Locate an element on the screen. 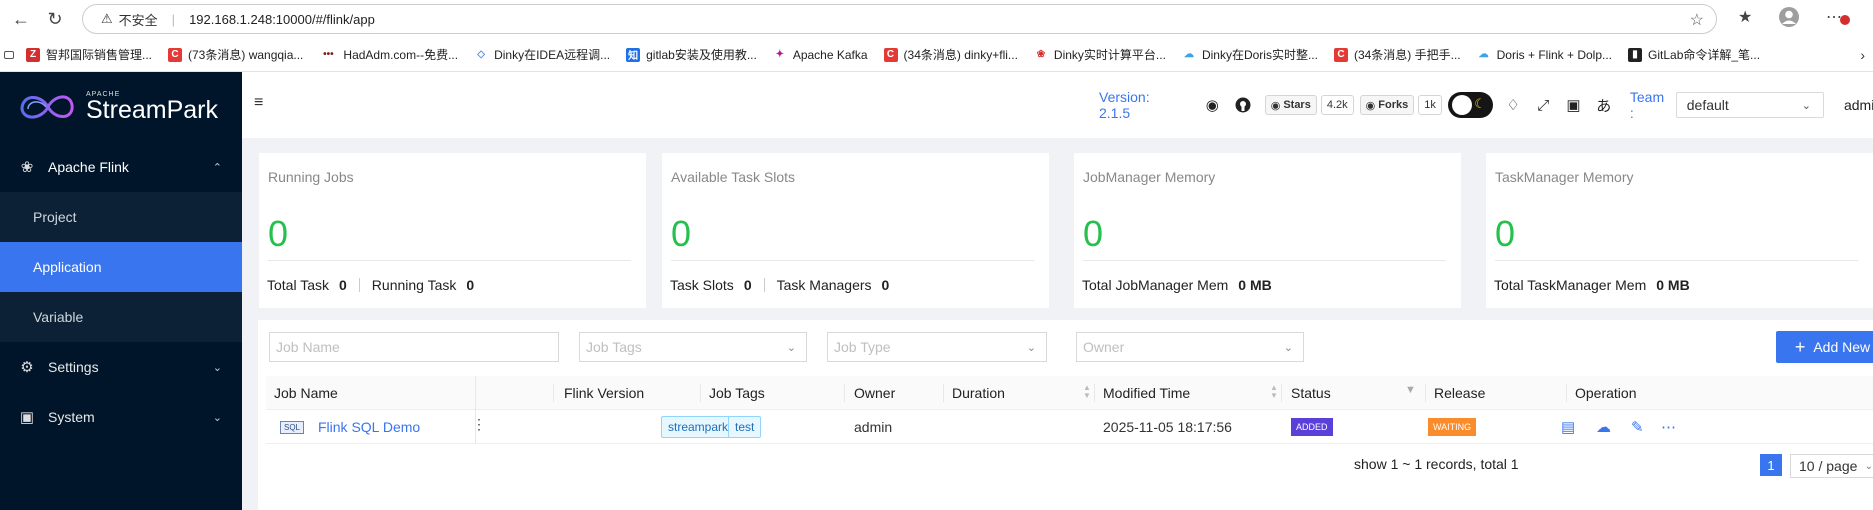 This screenshot has height=510, width=1873. modified-time-cell: 2025-11-05 18:17:56 is located at coordinates (1167, 427).